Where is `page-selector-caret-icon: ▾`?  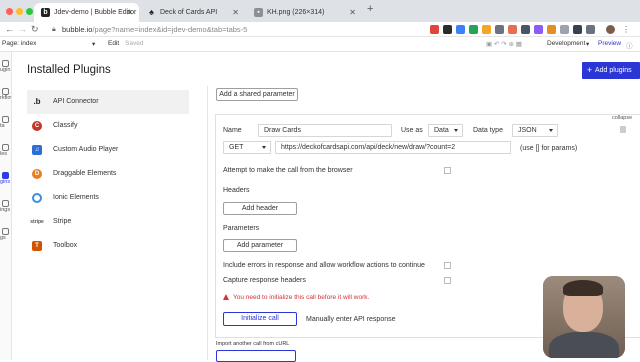
page-selector-caret-icon: ▾ is located at coordinates (93, 44).